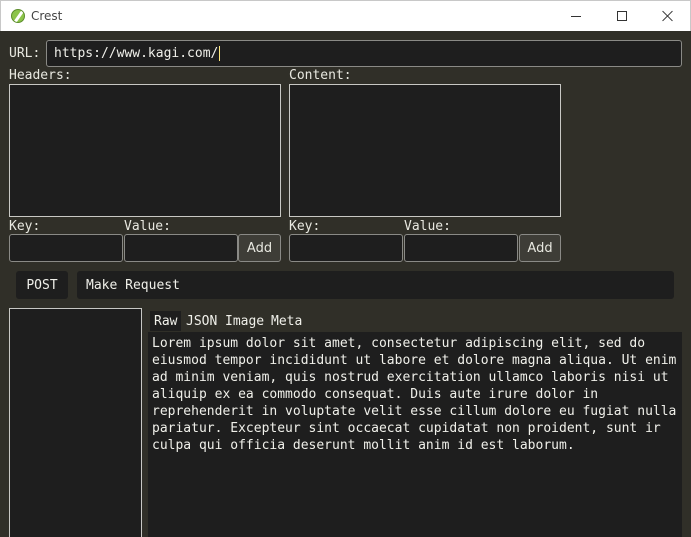  Describe the element at coordinates (346, 248) in the screenshot. I see `content-key-input` at that location.